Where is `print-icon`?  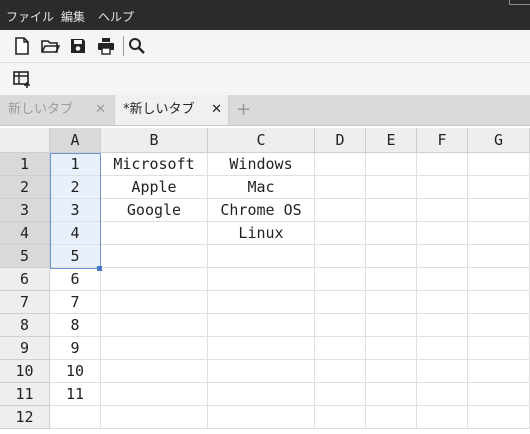
print-icon is located at coordinates (106, 46).